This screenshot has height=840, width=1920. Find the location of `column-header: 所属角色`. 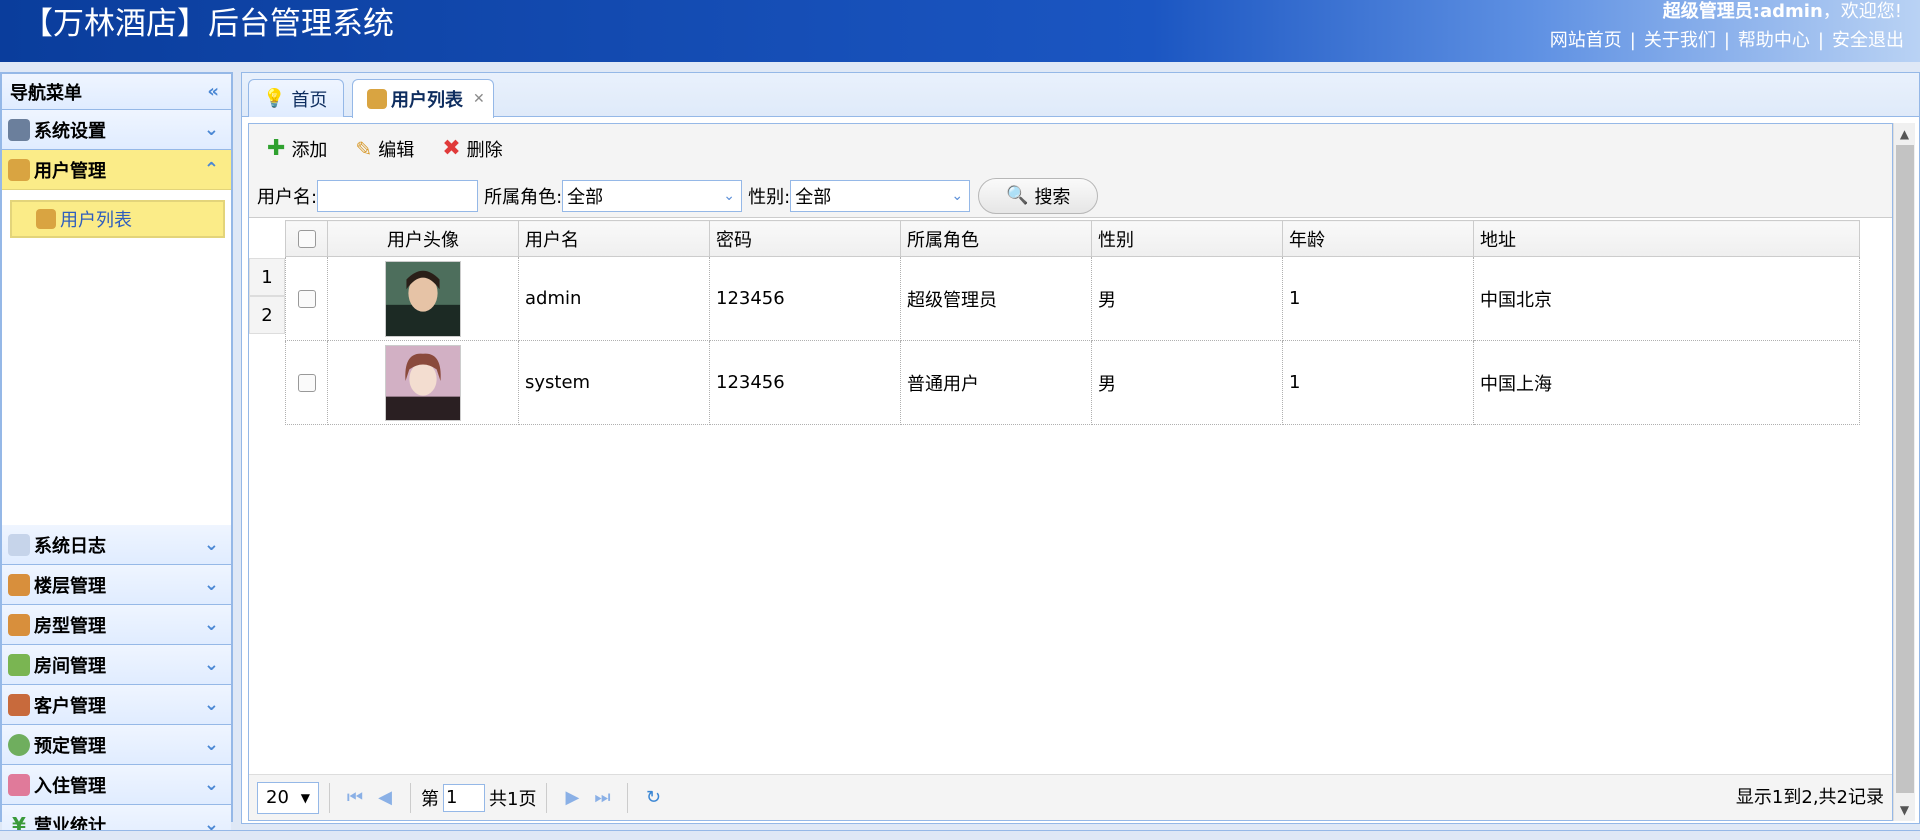

column-header: 所属角色 is located at coordinates (996, 238).